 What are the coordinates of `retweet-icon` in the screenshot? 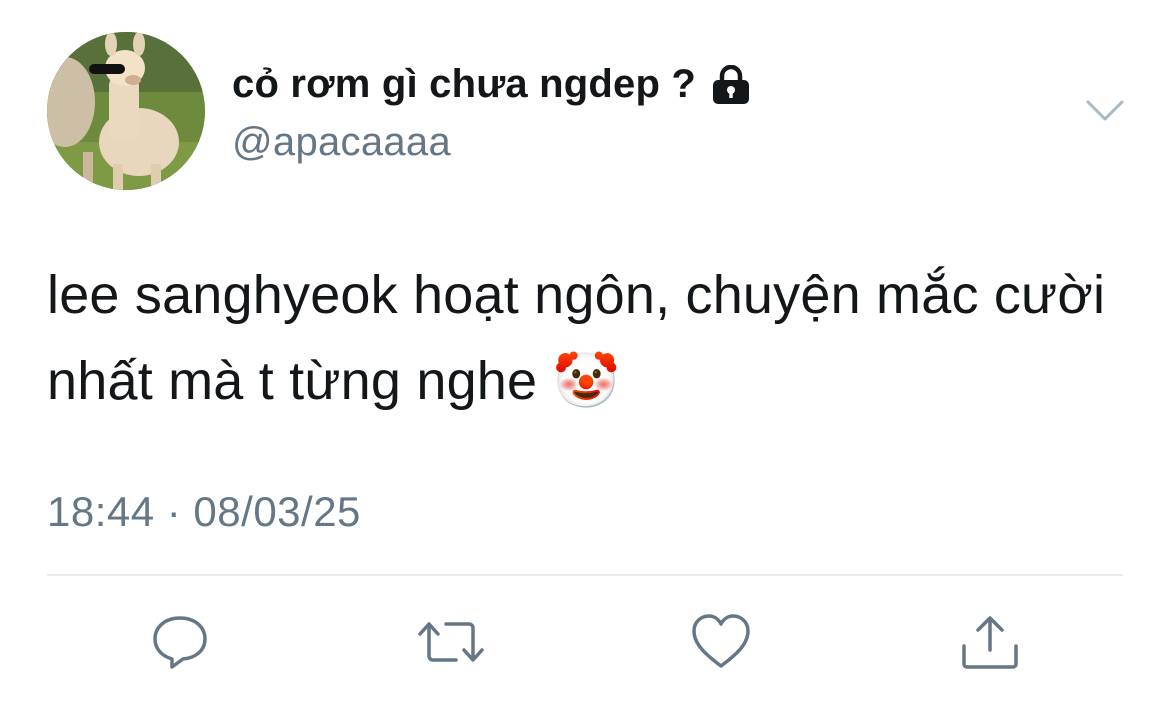 It's located at (451, 642).